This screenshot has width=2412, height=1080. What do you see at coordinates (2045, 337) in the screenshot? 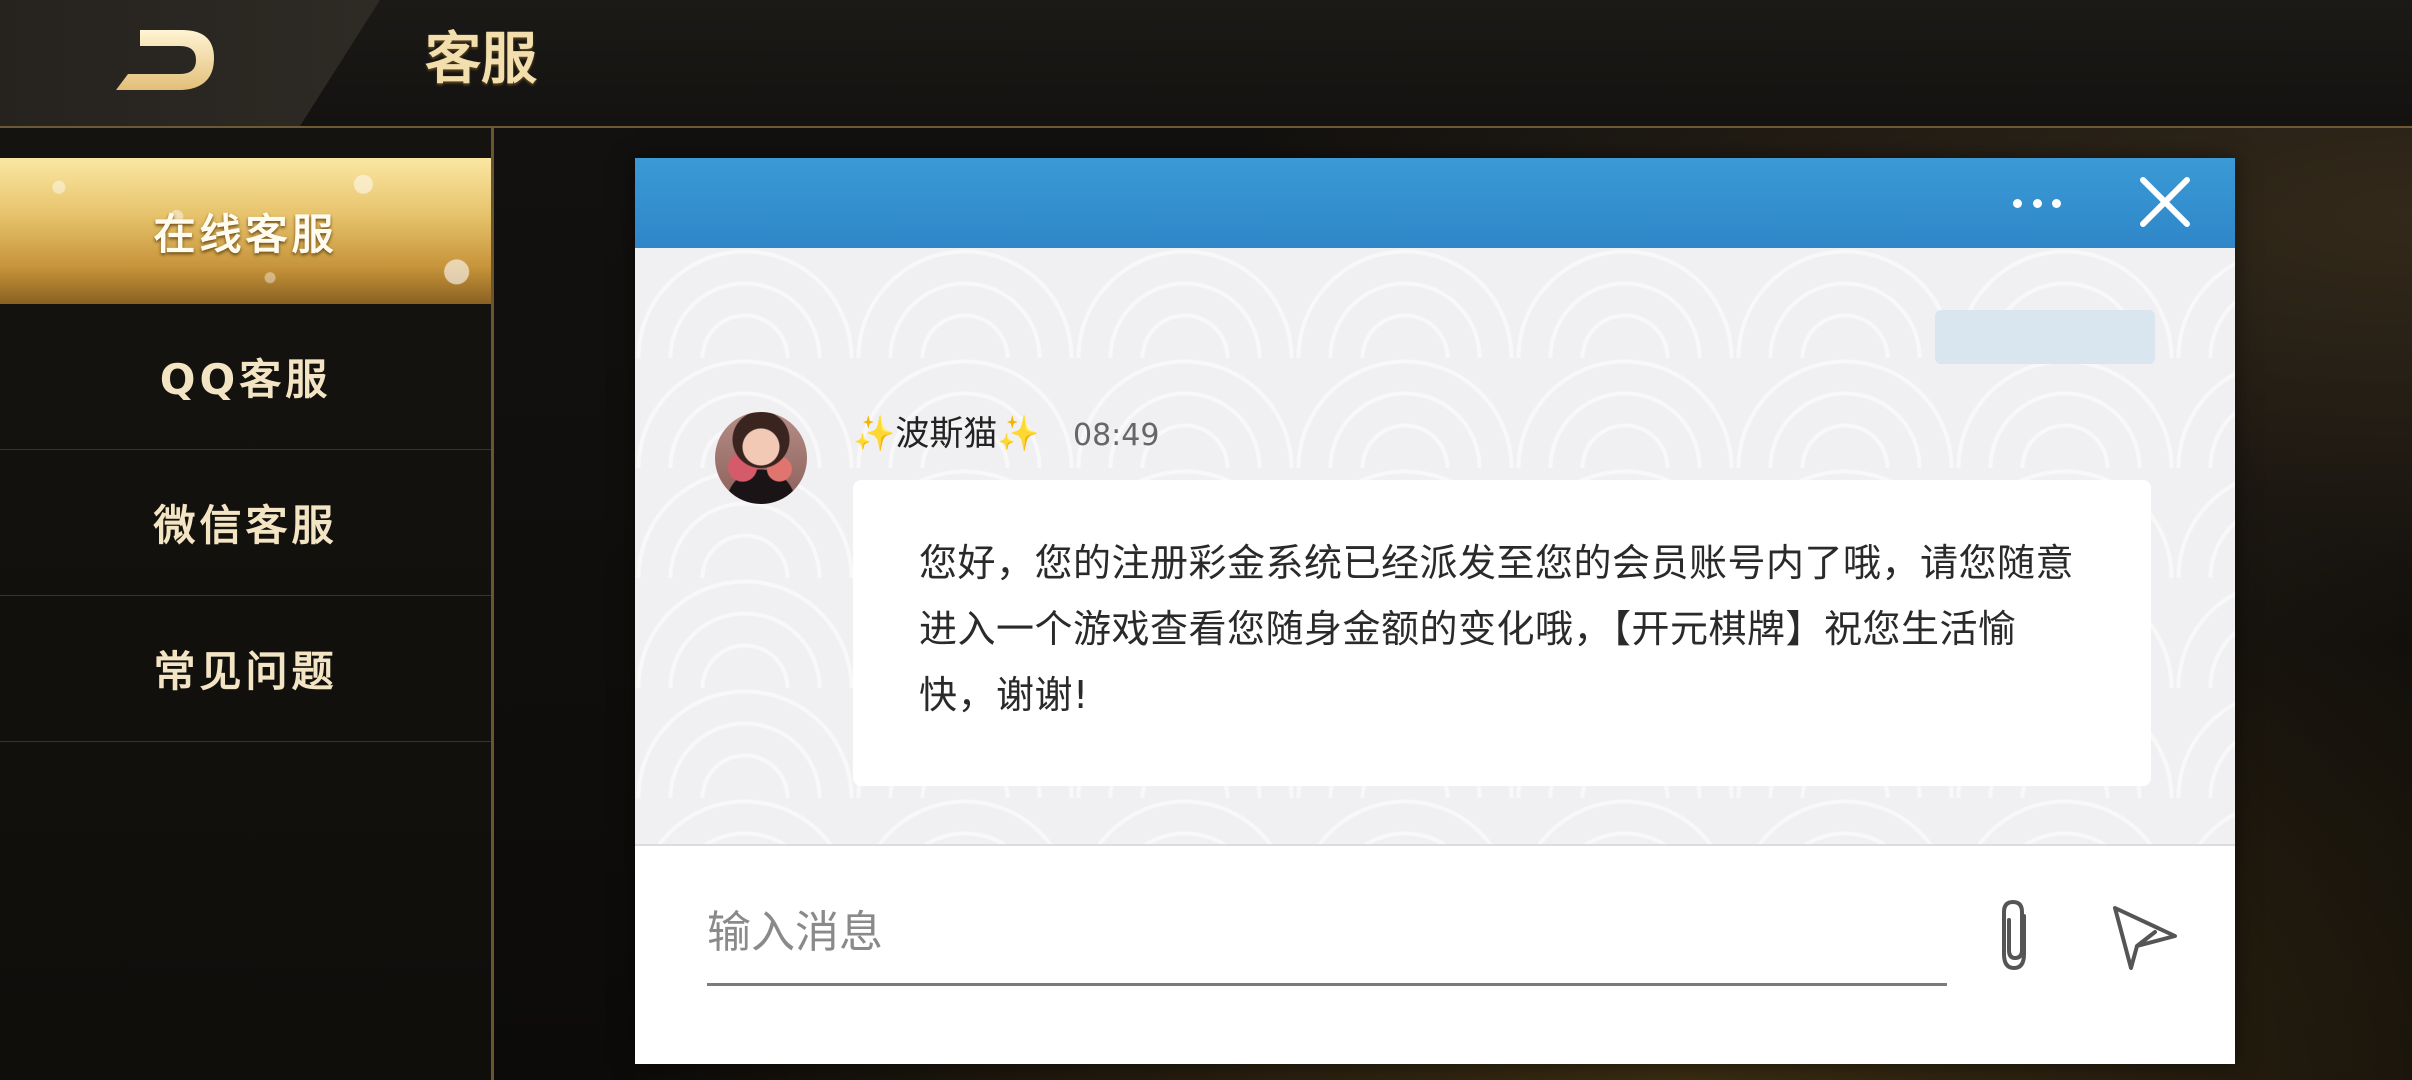
I see `outgoing-message-bubble` at bounding box center [2045, 337].